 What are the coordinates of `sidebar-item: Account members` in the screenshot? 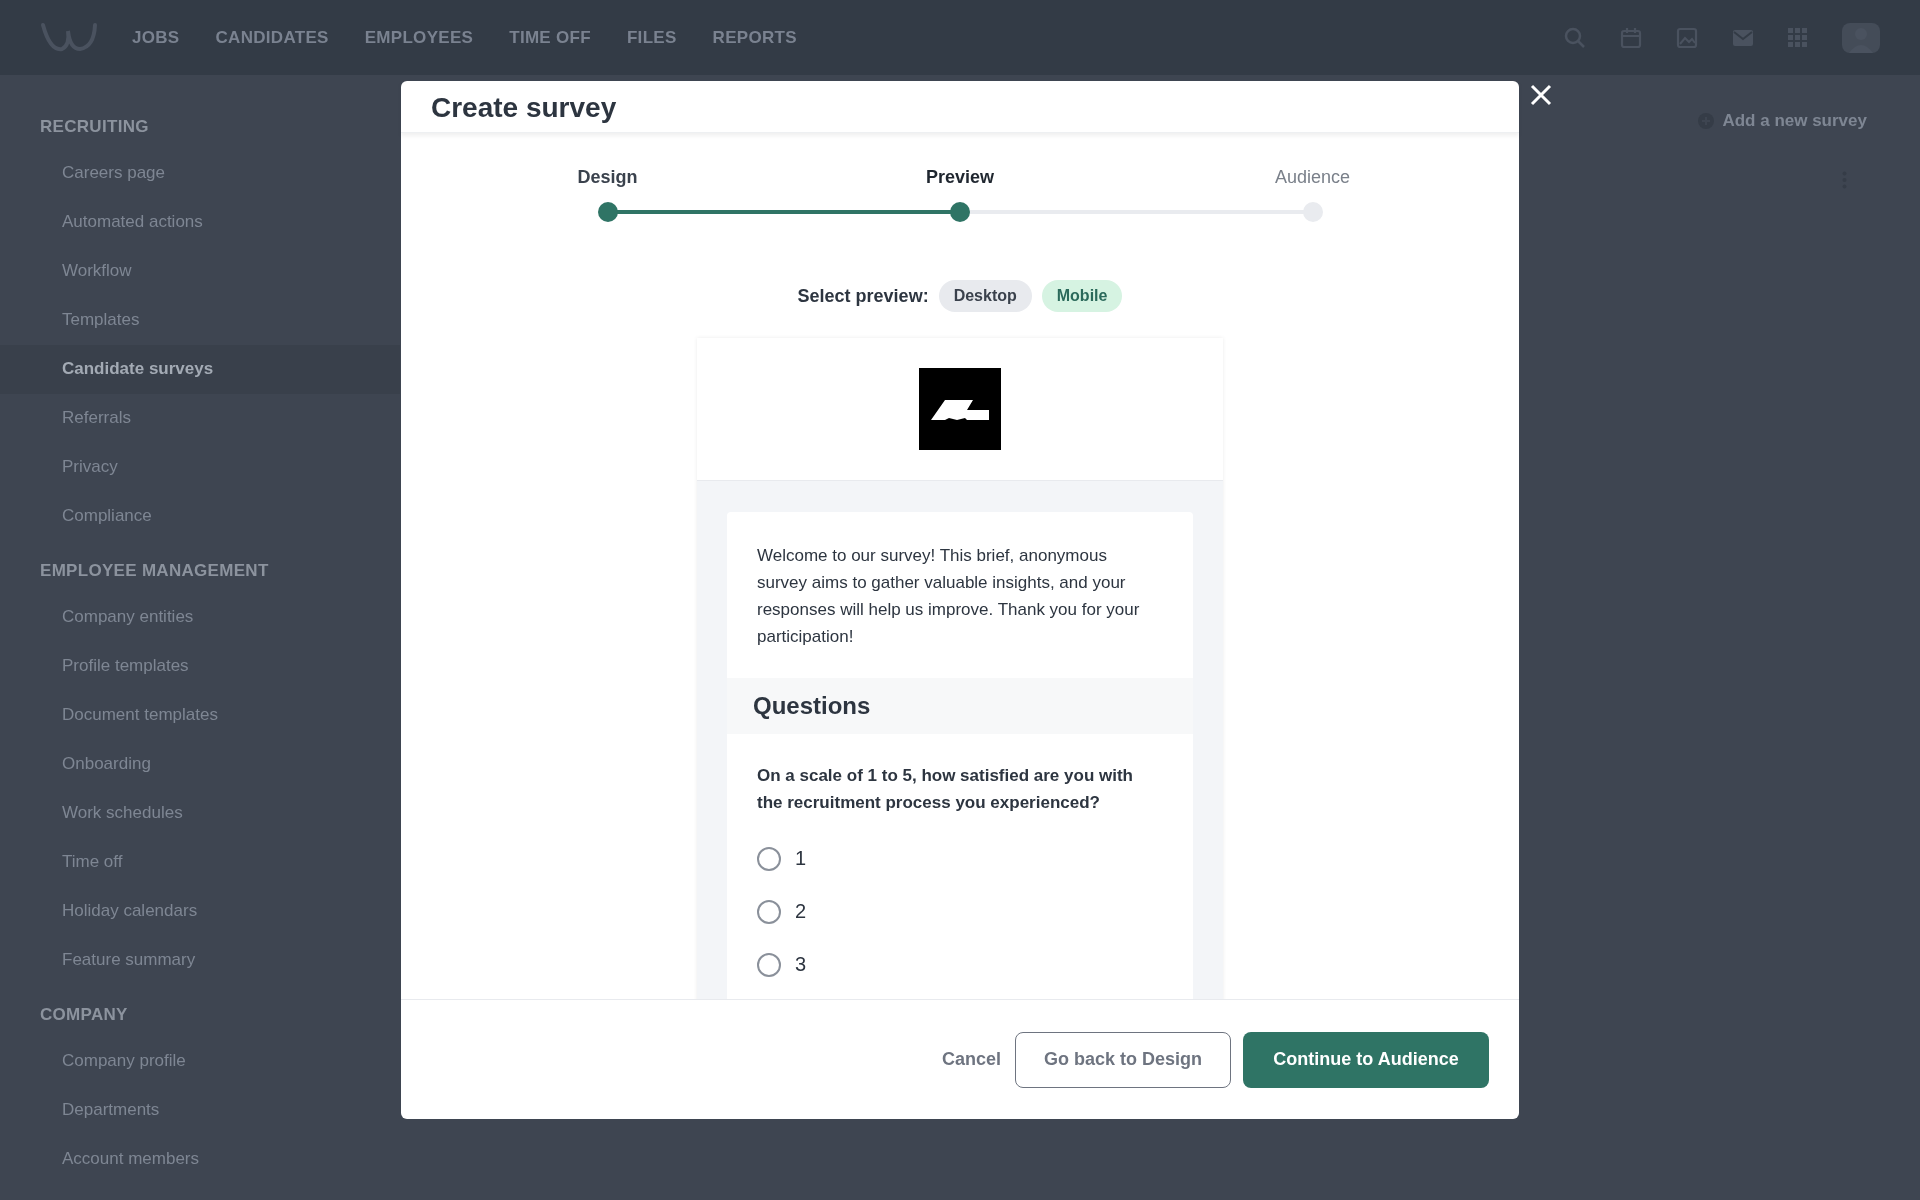 It's located at (200, 1159).